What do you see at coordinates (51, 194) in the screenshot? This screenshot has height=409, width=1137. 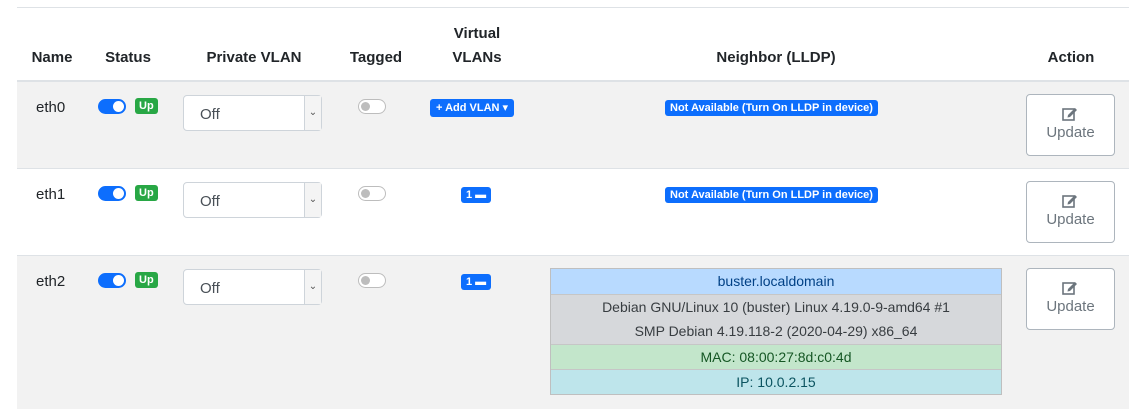 I see `interface-name: eth1` at bounding box center [51, 194].